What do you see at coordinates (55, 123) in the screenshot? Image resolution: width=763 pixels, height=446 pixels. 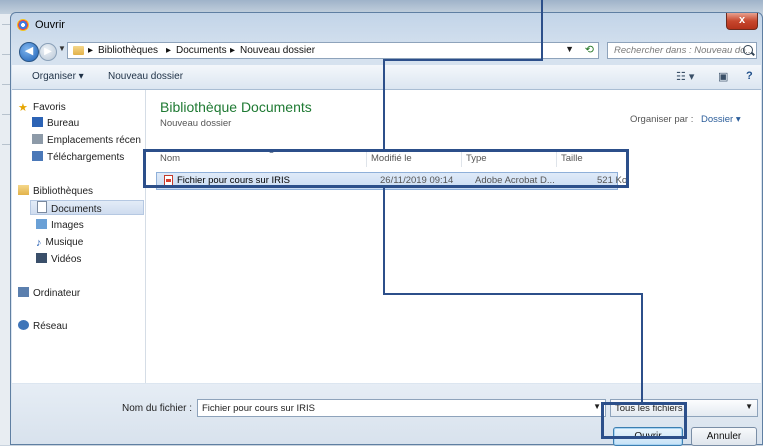 I see `sidebar-item-desktop: Bureau` at bounding box center [55, 123].